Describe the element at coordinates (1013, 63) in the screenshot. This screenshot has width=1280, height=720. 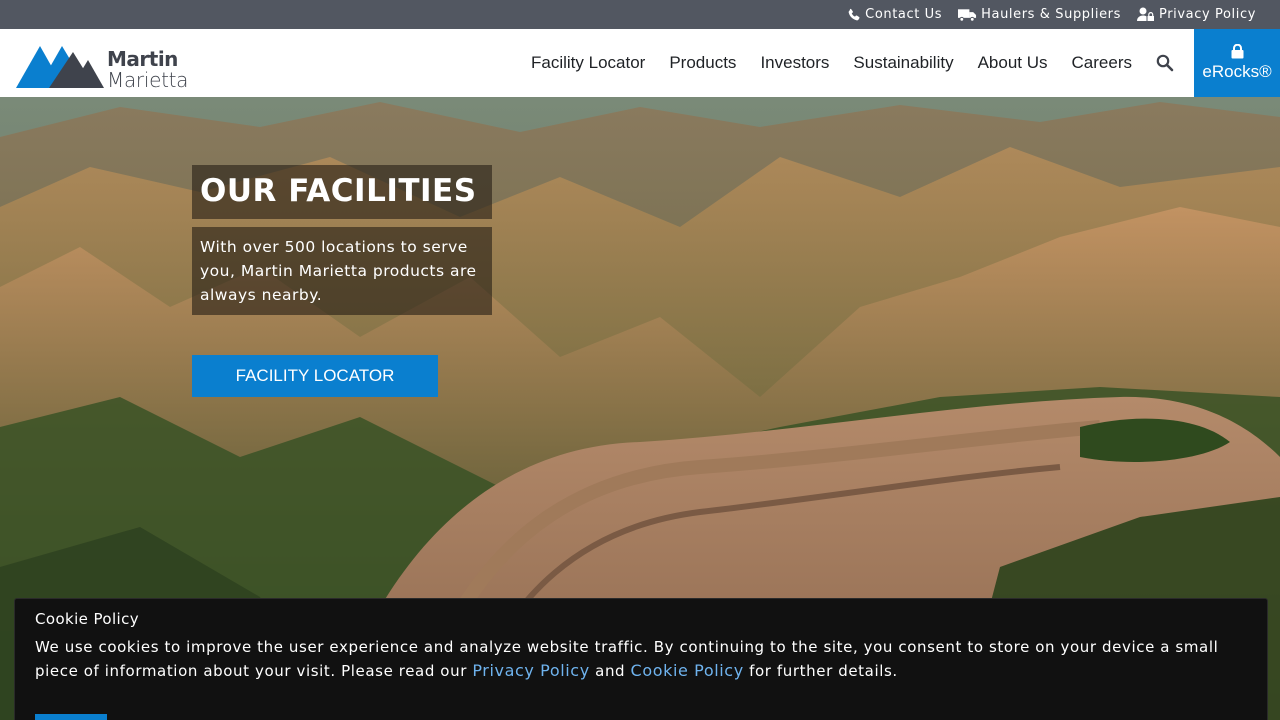
I see `nav-about-us: About Us` at that location.